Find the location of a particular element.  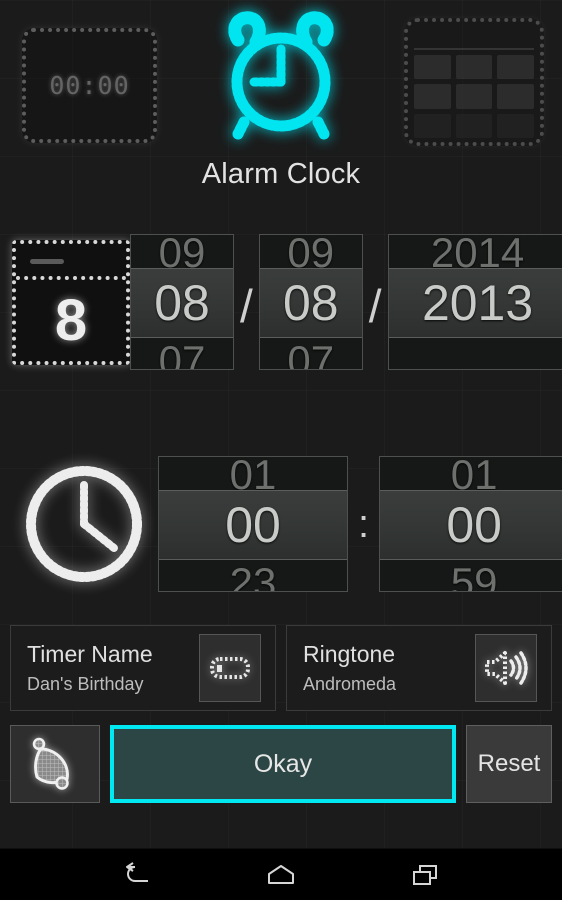

minute-spinner-next: 59 is located at coordinates (471, 575).